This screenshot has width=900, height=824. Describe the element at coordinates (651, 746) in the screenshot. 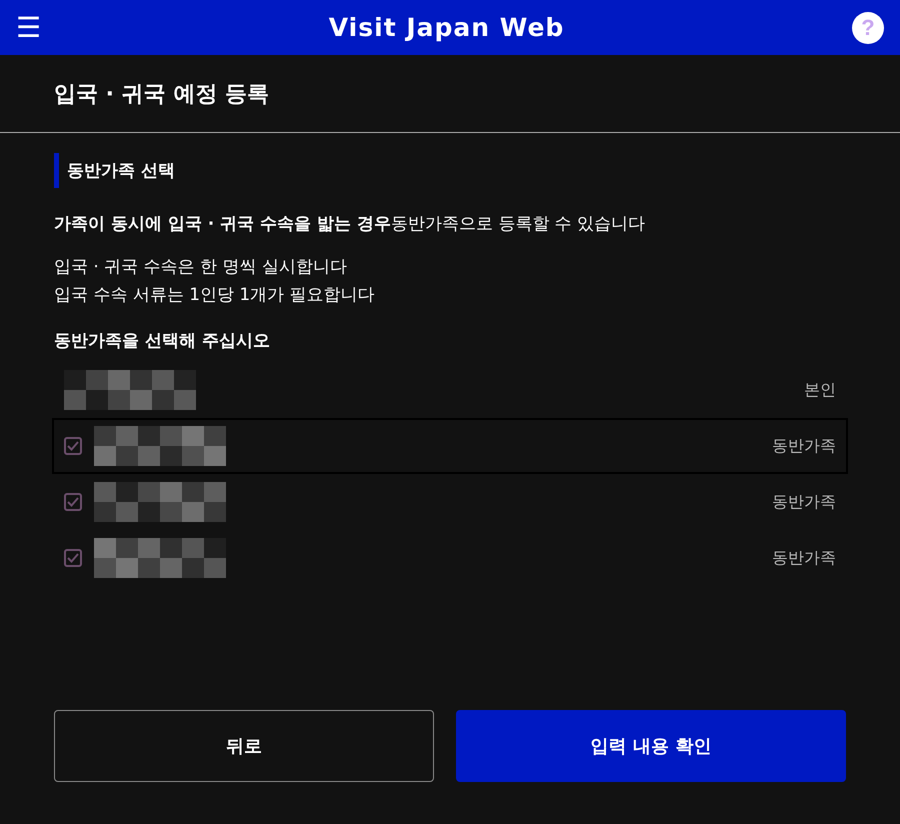

I see `confirm-button: 입력 내용 확인` at that location.